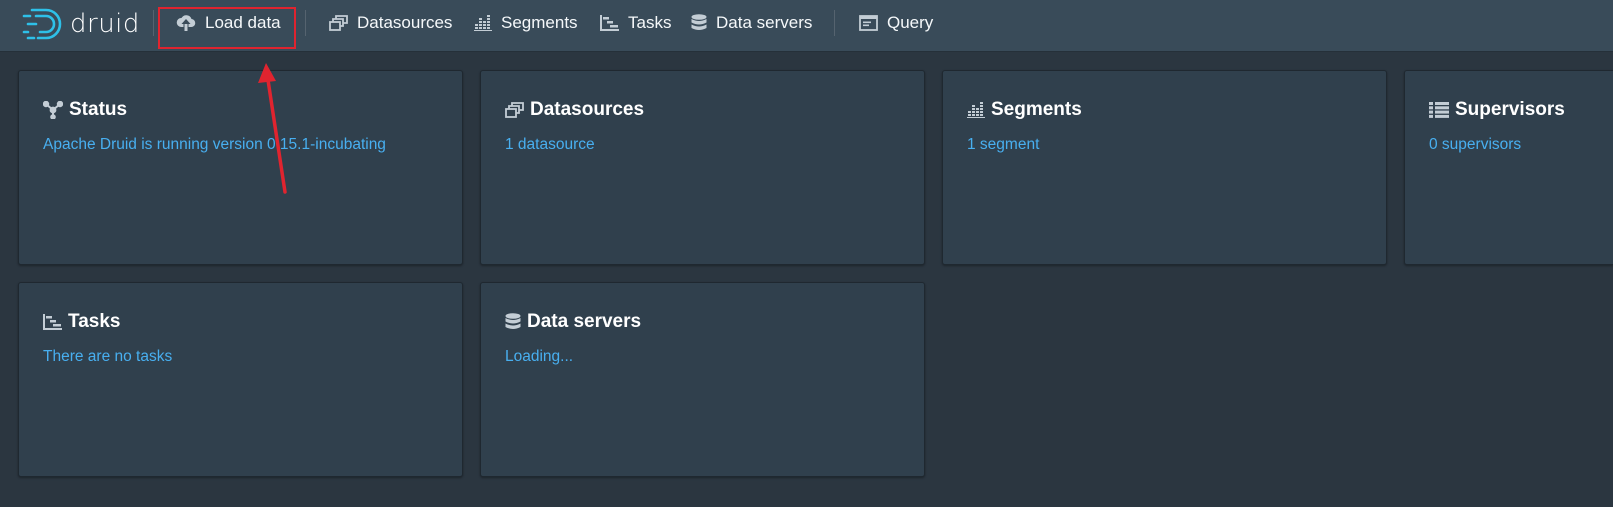 The width and height of the screenshot is (1613, 507). I want to click on card-supervisors: Supervisors 0 supervisors, so click(1508, 167).